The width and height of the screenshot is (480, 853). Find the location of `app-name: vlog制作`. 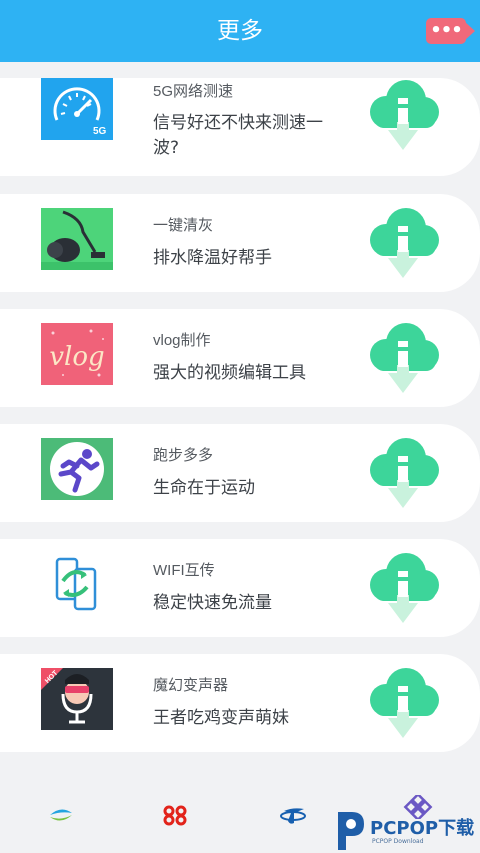

app-name: vlog制作 is located at coordinates (182, 340).